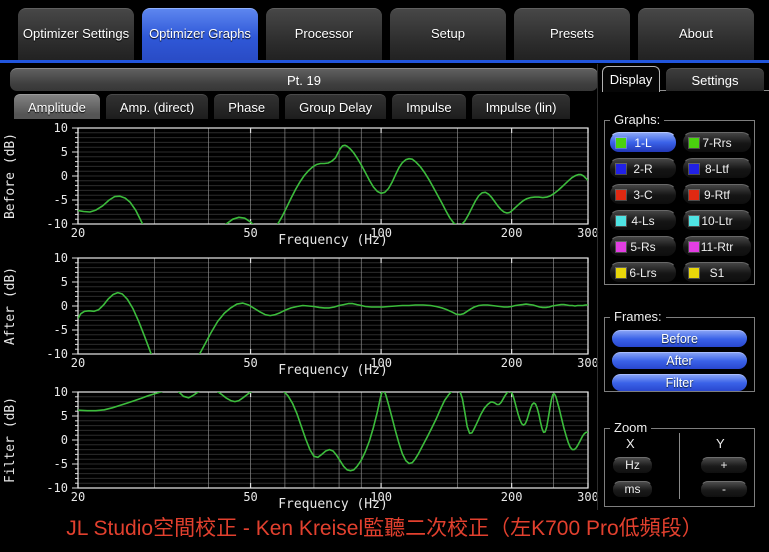 Image resolution: width=769 pixels, height=552 pixels. What do you see at coordinates (631, 427) in the screenshot?
I see `zoom-panel-legend: Zoom` at bounding box center [631, 427].